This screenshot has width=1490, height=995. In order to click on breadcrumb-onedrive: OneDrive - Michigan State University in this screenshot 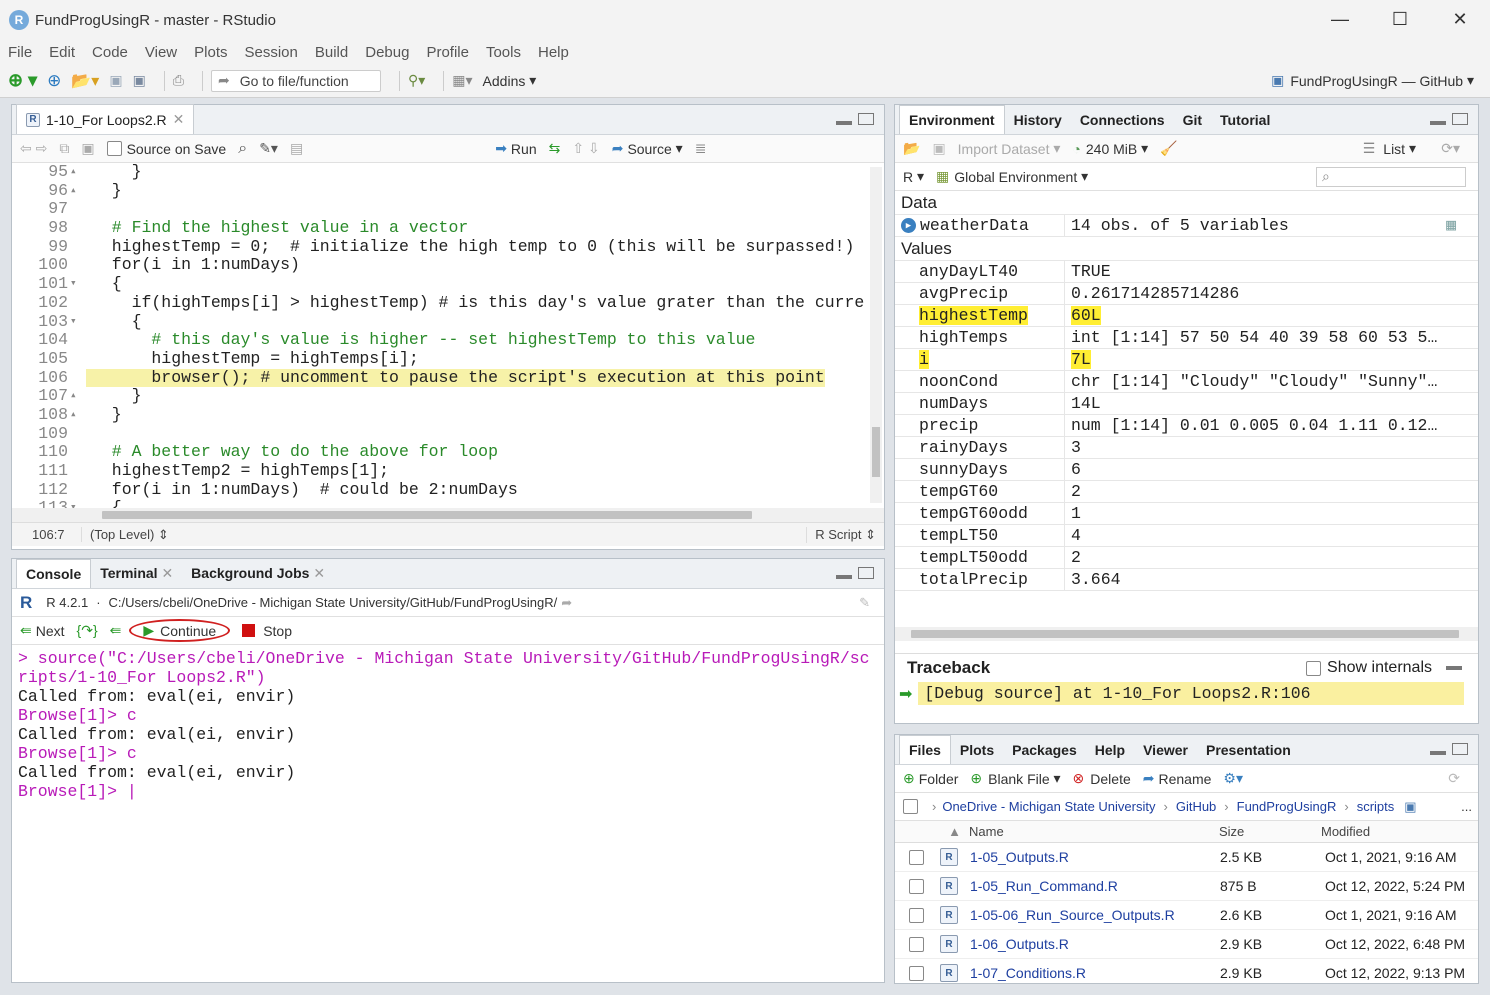, I will do `click(1048, 806)`.